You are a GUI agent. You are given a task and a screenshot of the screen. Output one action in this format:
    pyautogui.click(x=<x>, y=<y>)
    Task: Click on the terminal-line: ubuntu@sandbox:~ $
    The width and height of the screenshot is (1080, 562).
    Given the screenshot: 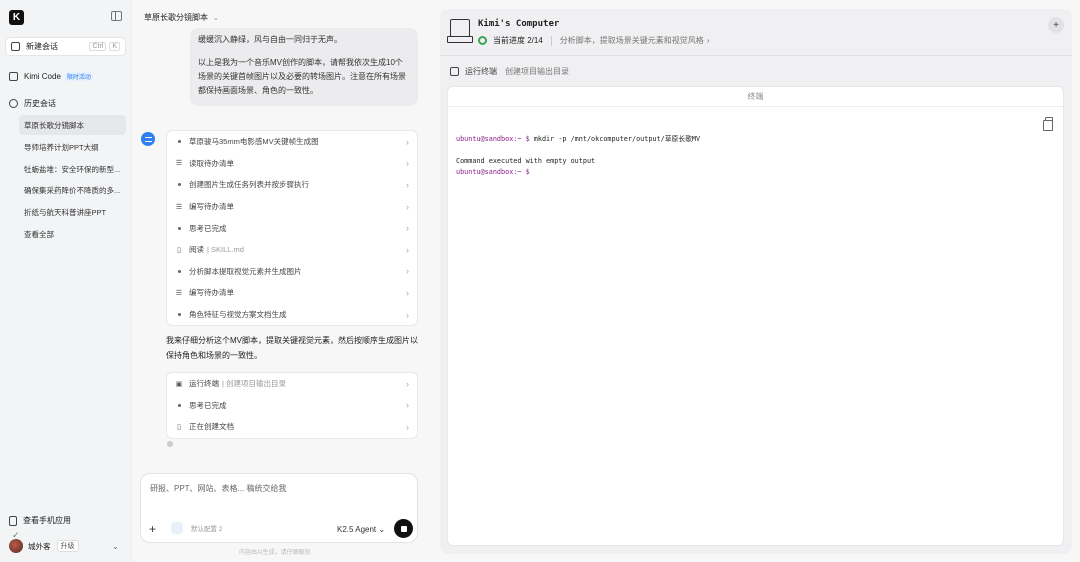 What is the action you would take?
    pyautogui.click(x=578, y=172)
    